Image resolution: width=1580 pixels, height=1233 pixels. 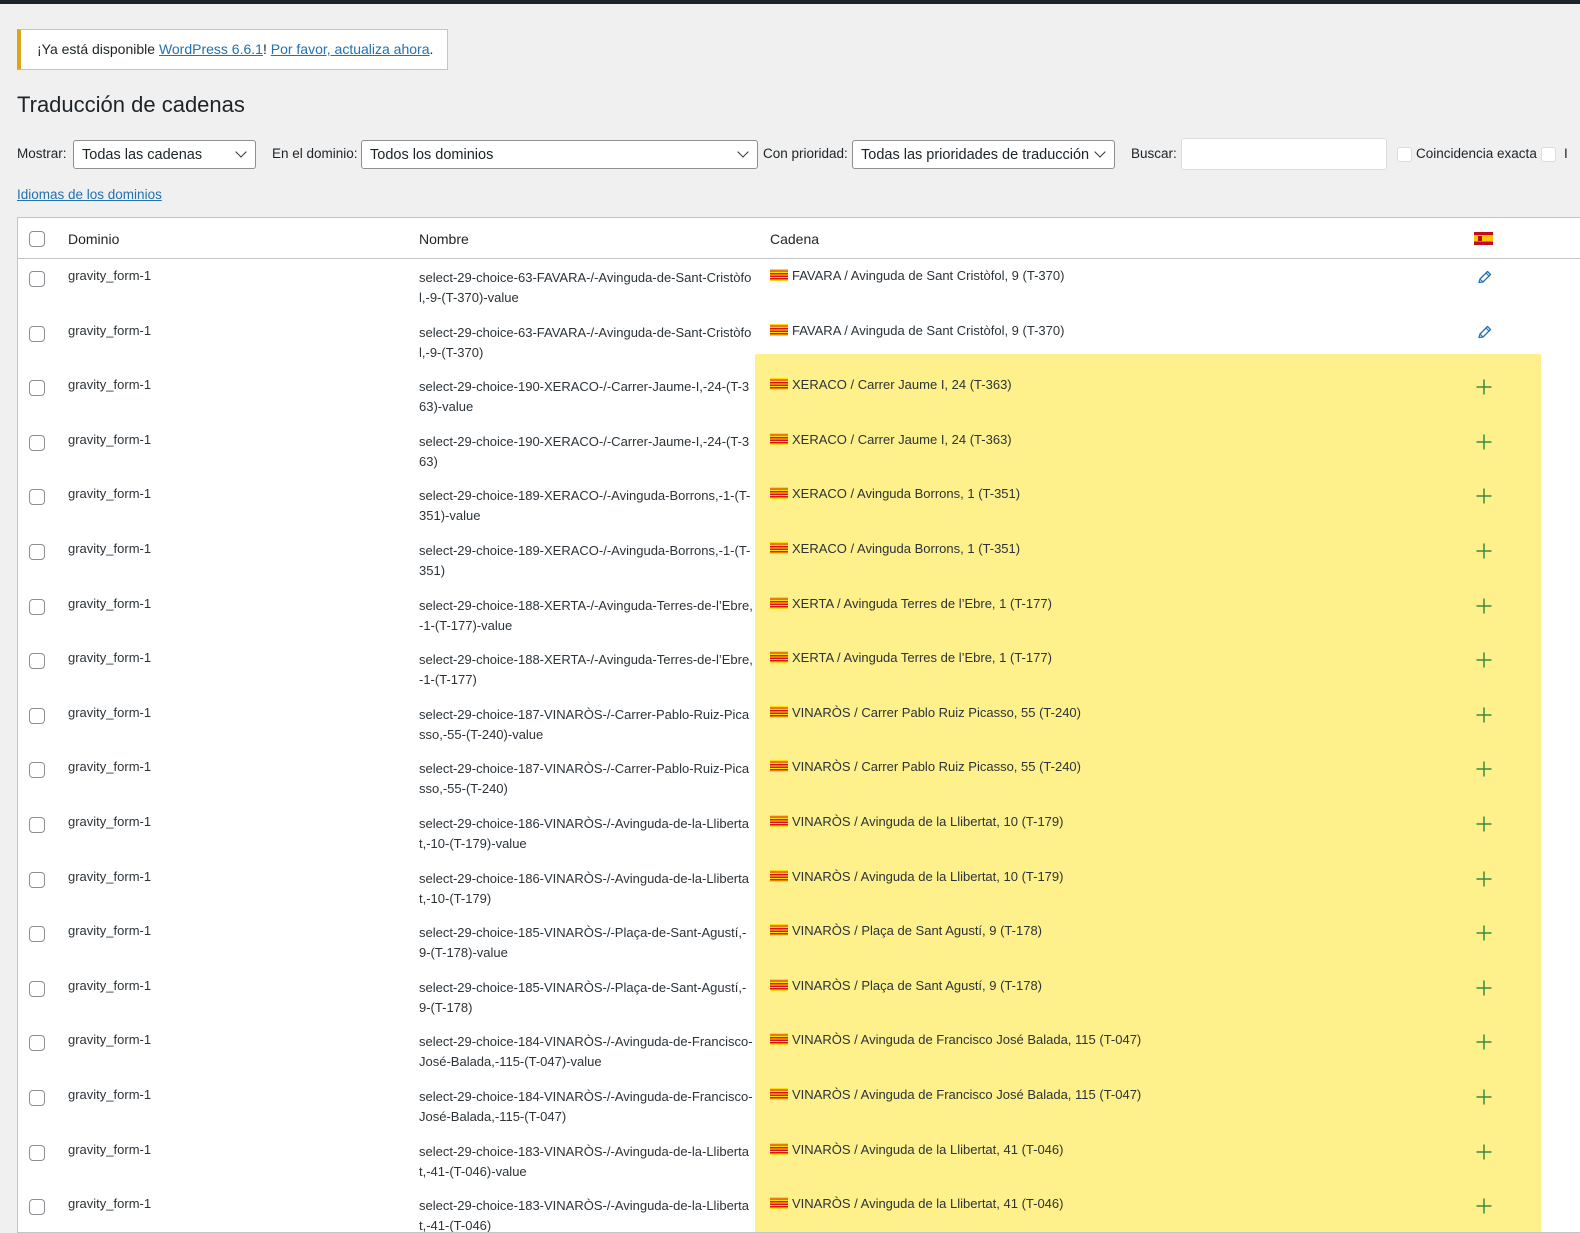 What do you see at coordinates (1566, 153) in the screenshot?
I see `extra-checkbox-label: I` at bounding box center [1566, 153].